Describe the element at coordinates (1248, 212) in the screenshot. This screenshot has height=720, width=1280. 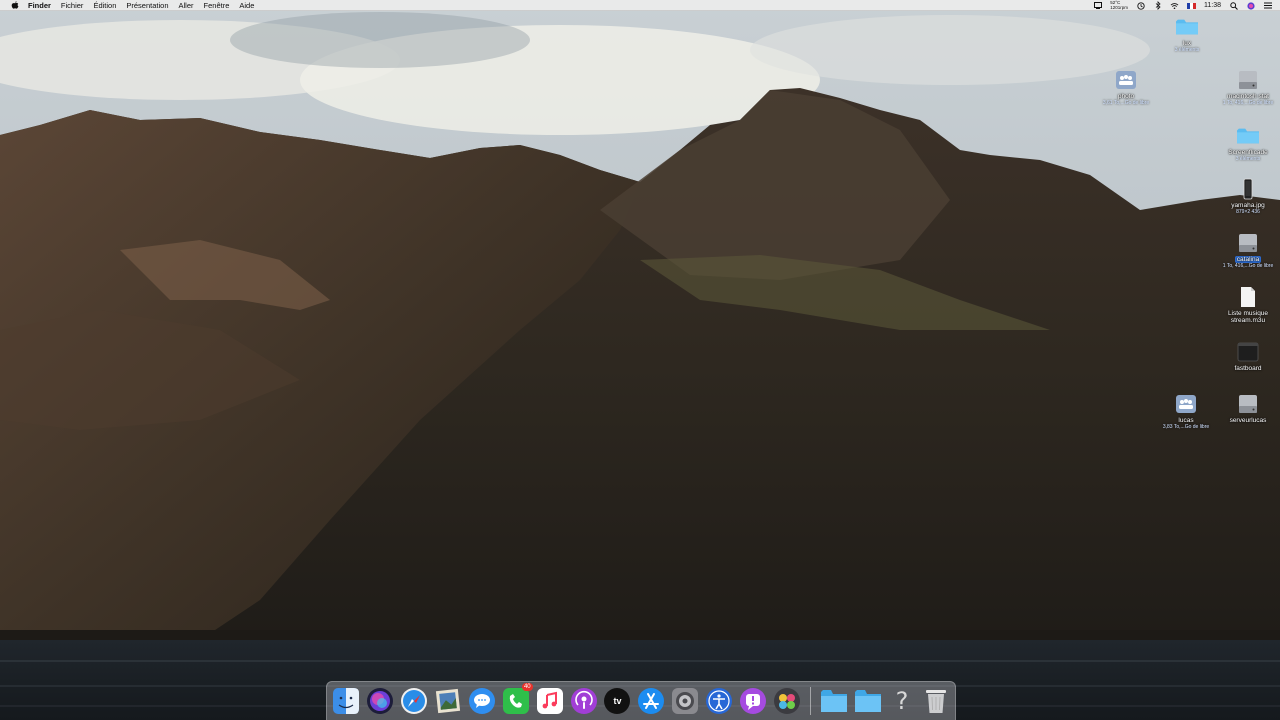
I see `desktop-icon-info: 879×2 436` at that location.